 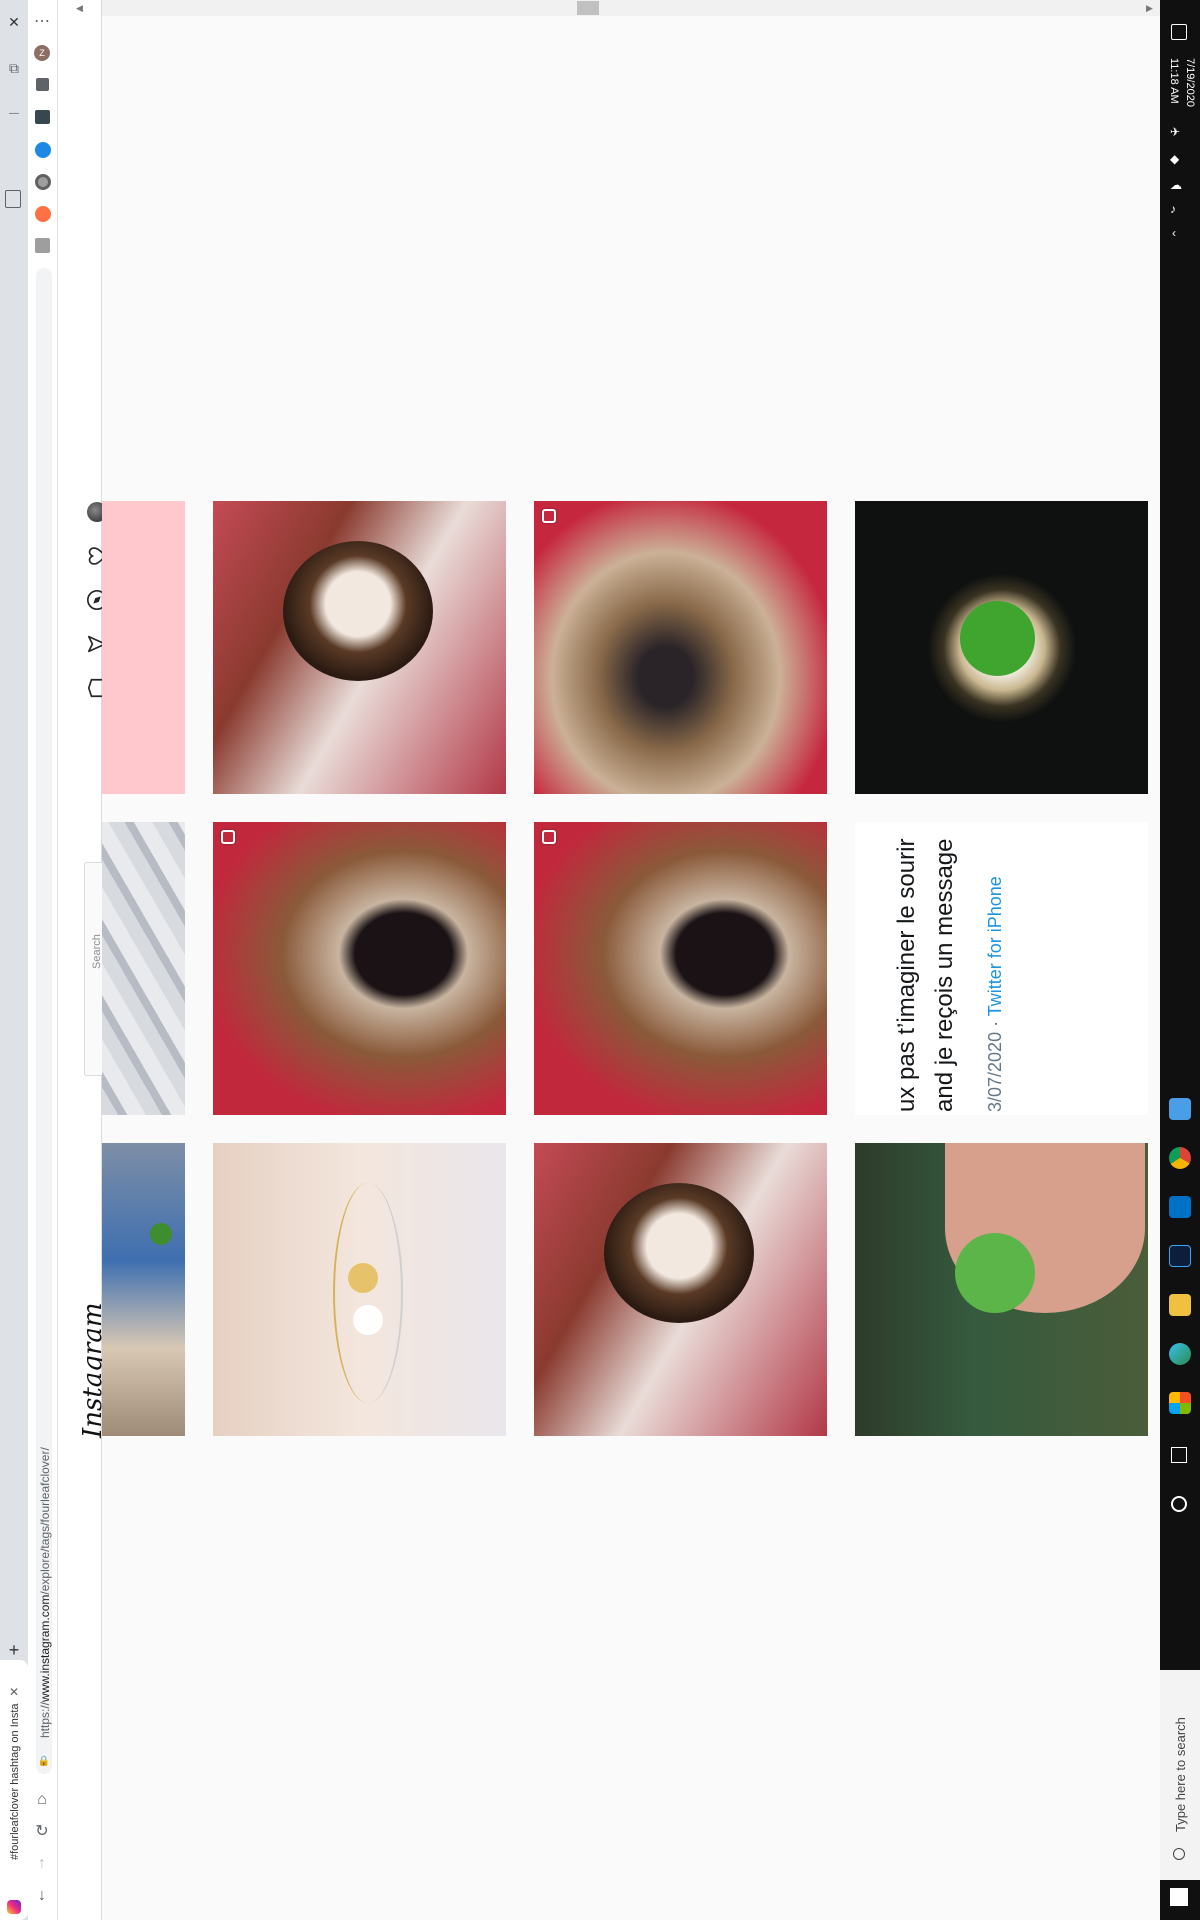 What do you see at coordinates (1175, 132) in the screenshot?
I see `network-icon: ✈` at bounding box center [1175, 132].